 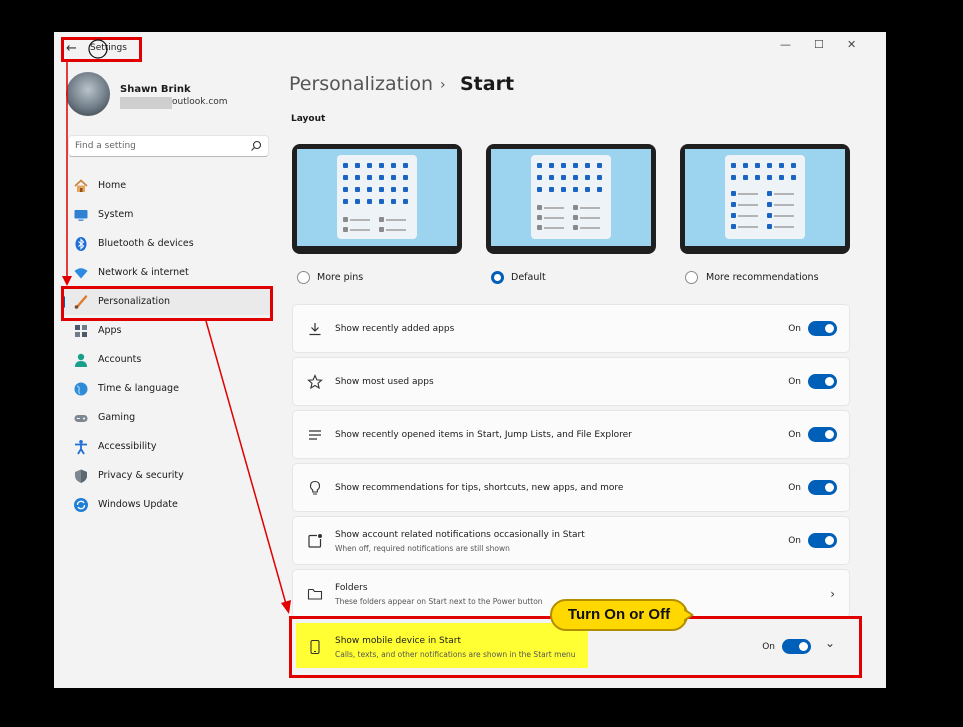 What do you see at coordinates (167, 447) in the screenshot?
I see `sidebar-item-accessibility: Accessibility` at bounding box center [167, 447].